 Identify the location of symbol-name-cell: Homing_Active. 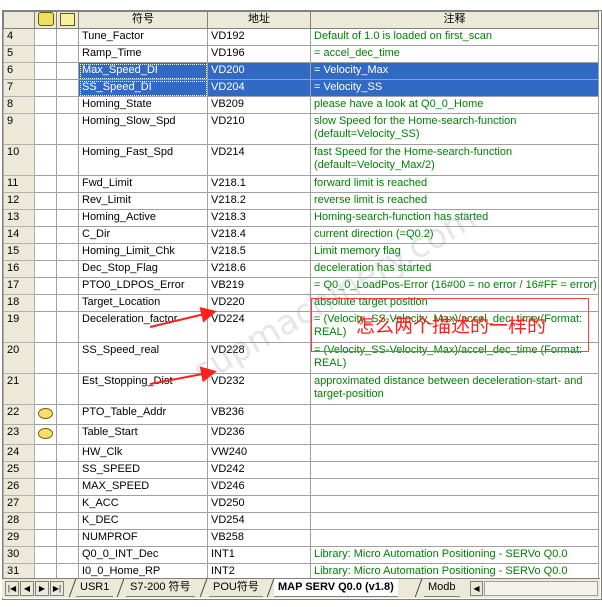
(143, 218).